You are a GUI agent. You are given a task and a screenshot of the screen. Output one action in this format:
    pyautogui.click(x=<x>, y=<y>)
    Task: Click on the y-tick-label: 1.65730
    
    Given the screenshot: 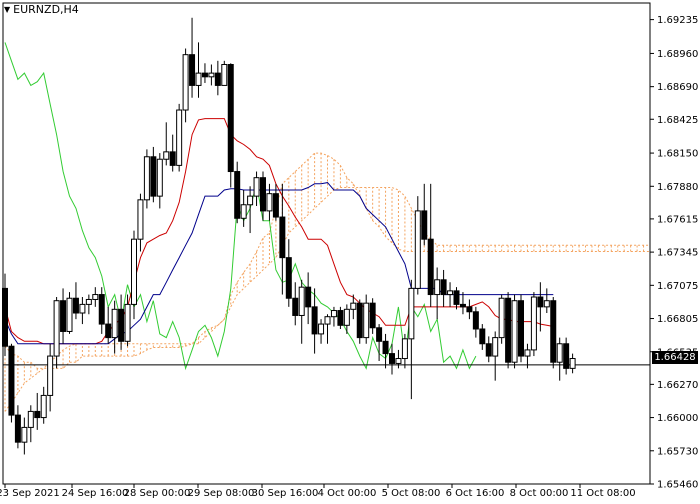 What is the action you would take?
    pyautogui.click(x=677, y=451)
    